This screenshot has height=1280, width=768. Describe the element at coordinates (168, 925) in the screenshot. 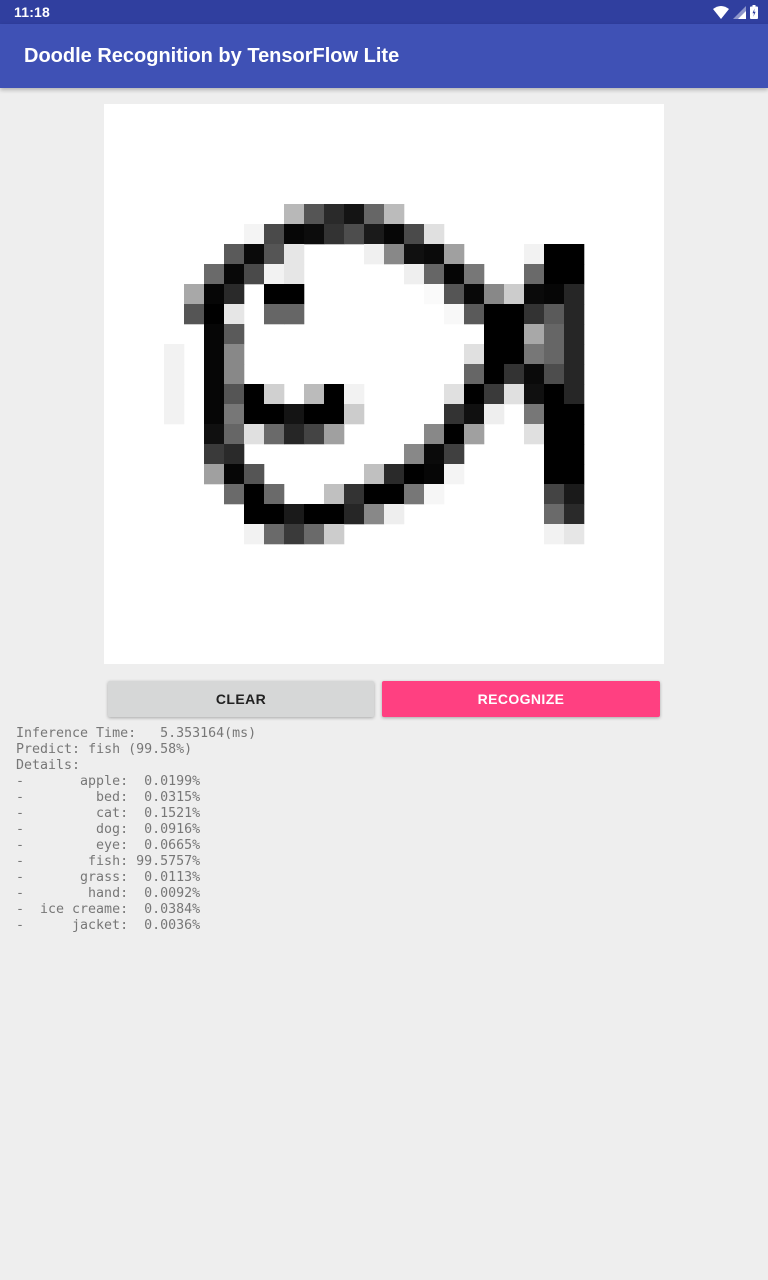

I see `detail-value: 0.0036%` at that location.